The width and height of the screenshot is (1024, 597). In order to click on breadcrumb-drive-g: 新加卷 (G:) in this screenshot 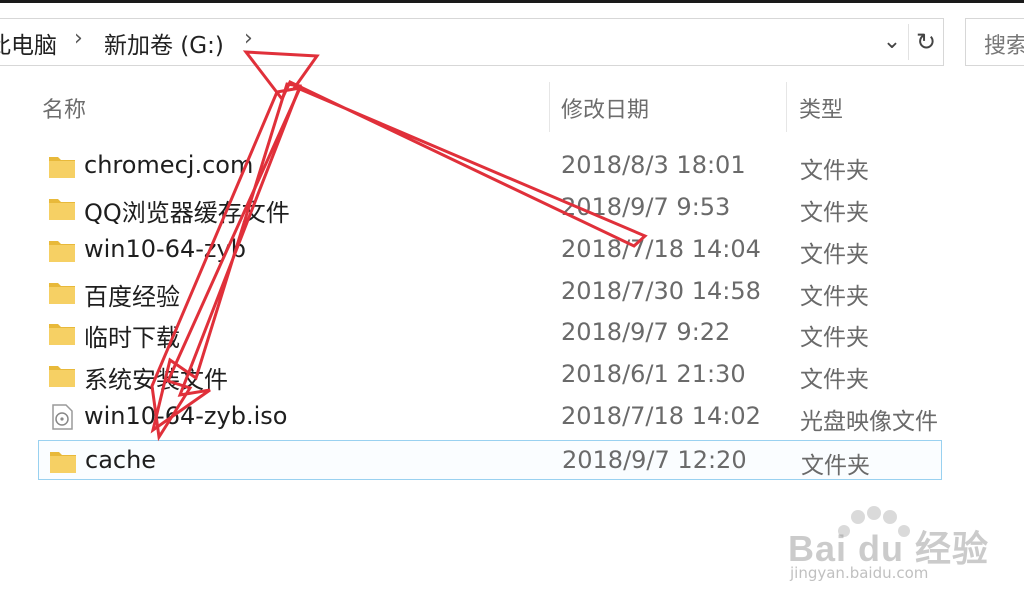, I will do `click(164, 43)`.